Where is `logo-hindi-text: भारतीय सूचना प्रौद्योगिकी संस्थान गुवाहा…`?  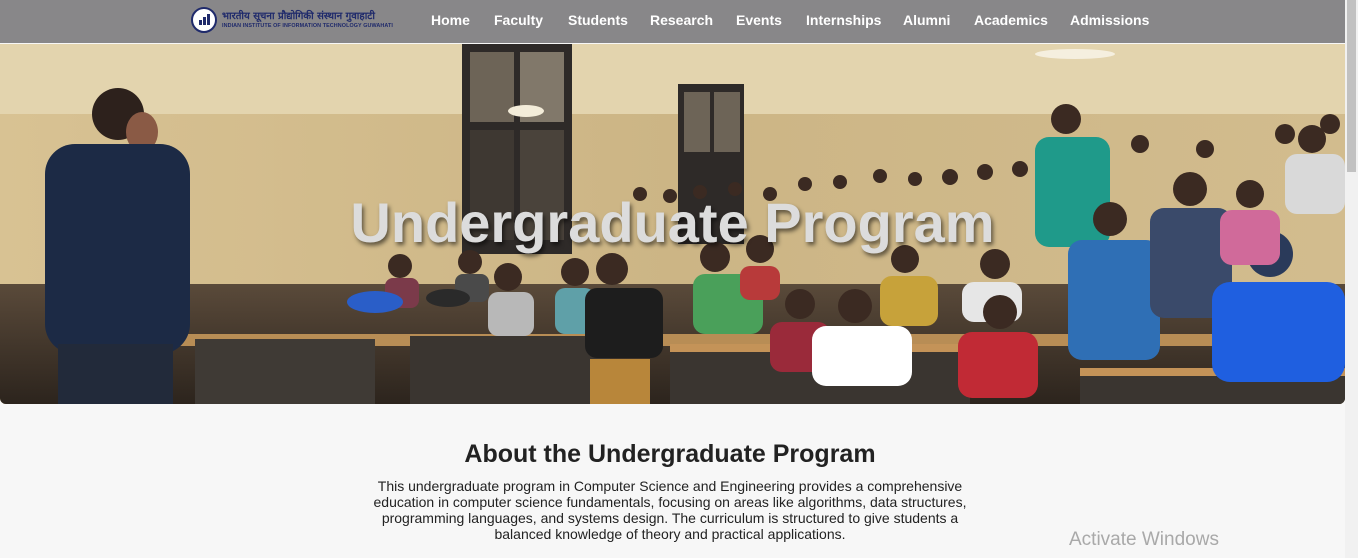 logo-hindi-text: भारतीय सूचना प्रौद्योगिकी संस्थान गुवाहा… is located at coordinates (298, 16).